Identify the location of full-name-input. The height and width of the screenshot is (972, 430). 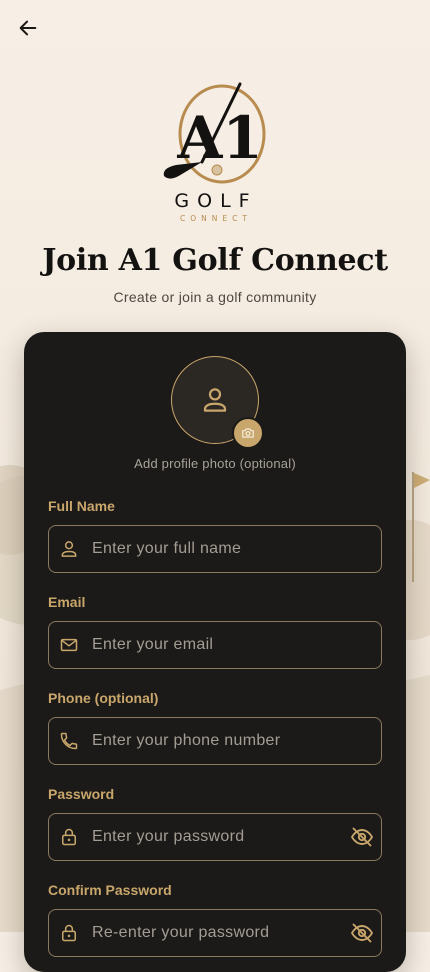
(207, 549).